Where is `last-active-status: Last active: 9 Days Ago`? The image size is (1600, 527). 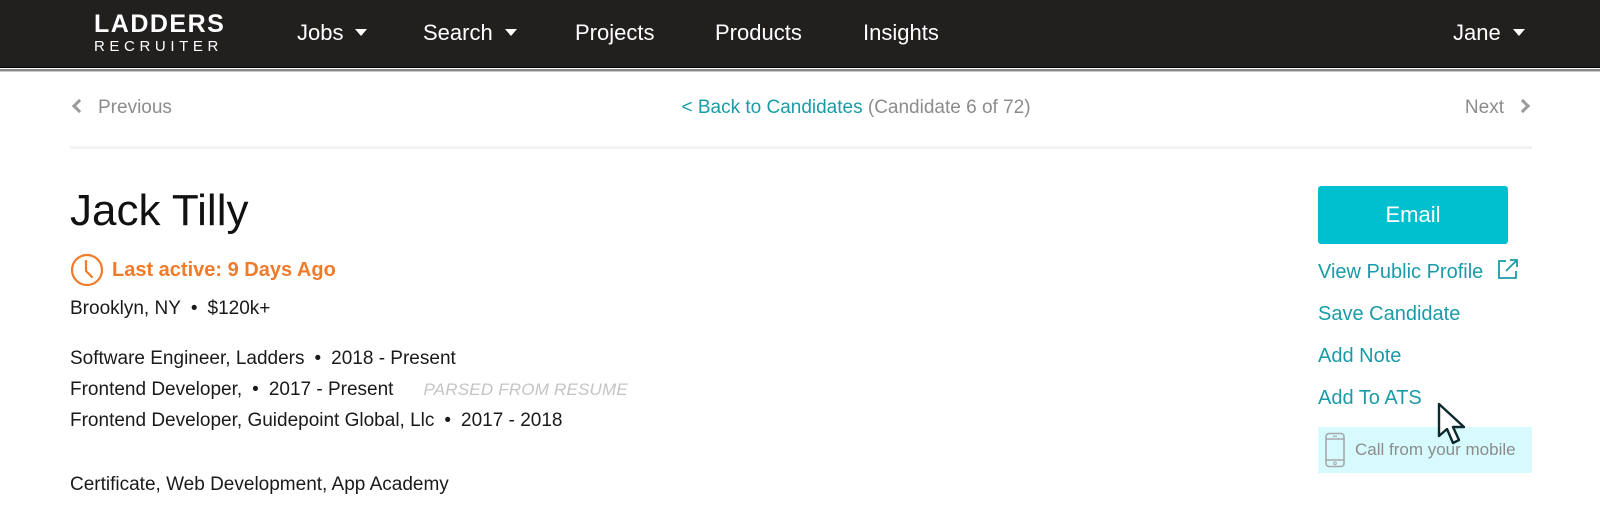
last-active-status: Last active: 9 Days Ago is located at coordinates (203, 270).